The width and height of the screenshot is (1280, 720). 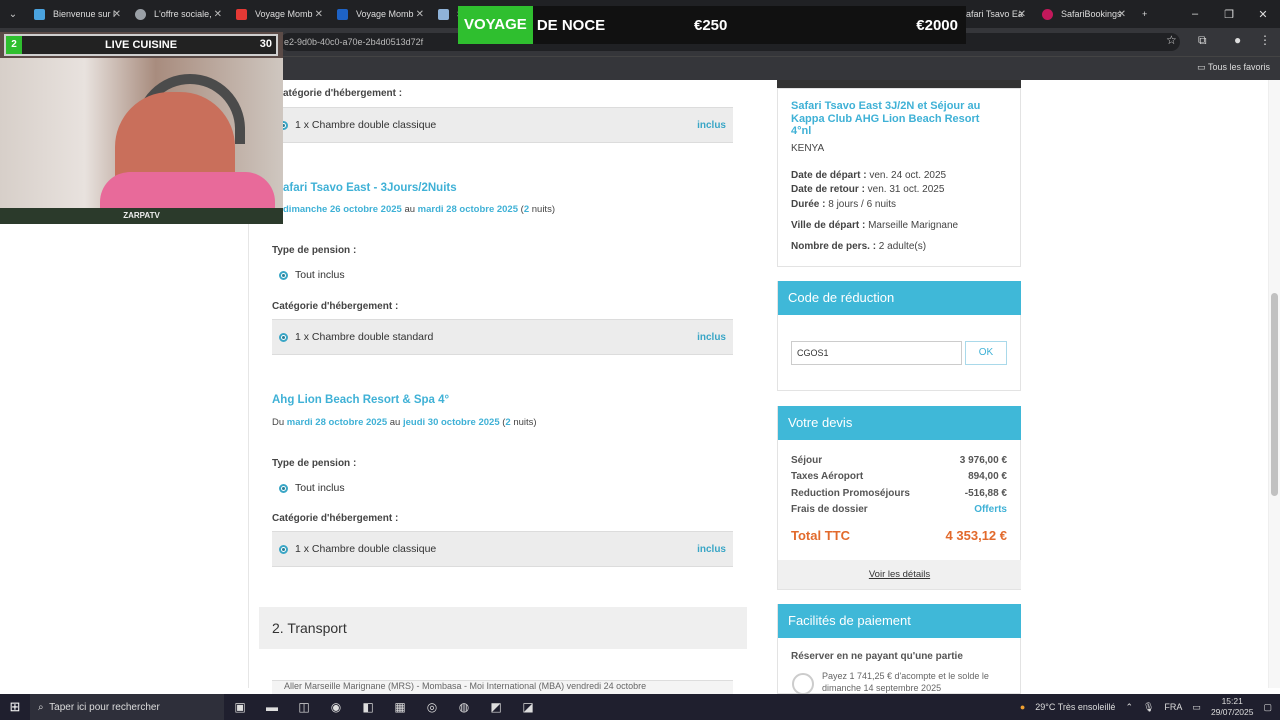 What do you see at coordinates (1232, 707) in the screenshot?
I see `clock: 15:21 29/07/2025` at bounding box center [1232, 707].